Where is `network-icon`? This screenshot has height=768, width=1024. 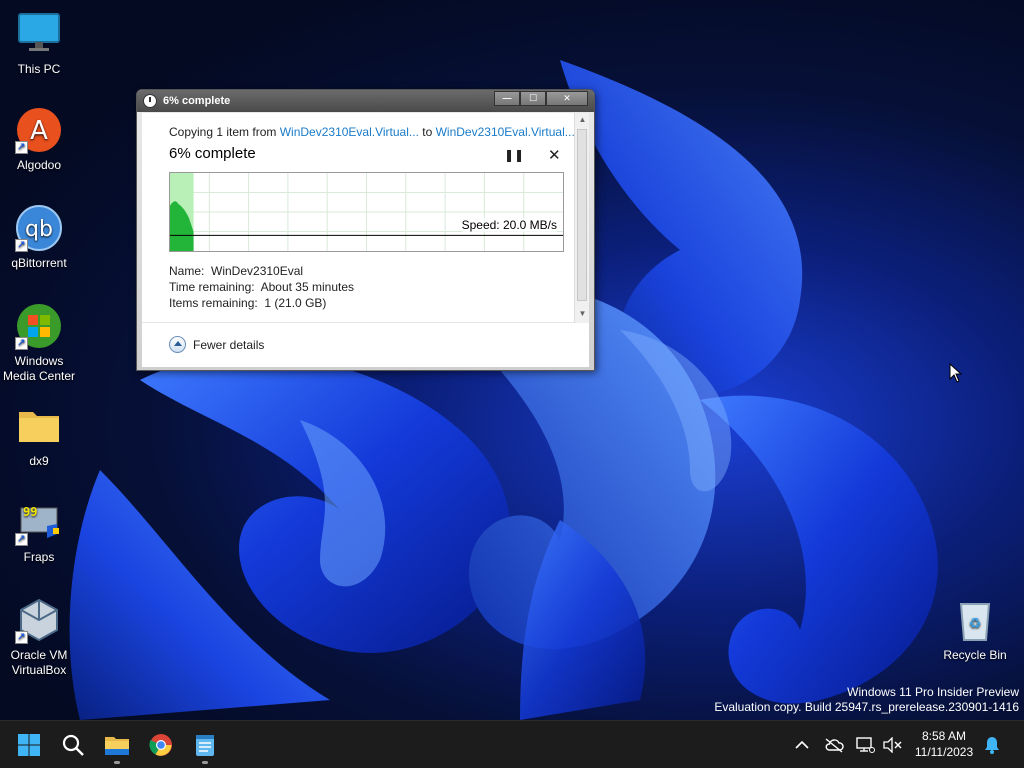 network-icon is located at coordinates (865, 745).